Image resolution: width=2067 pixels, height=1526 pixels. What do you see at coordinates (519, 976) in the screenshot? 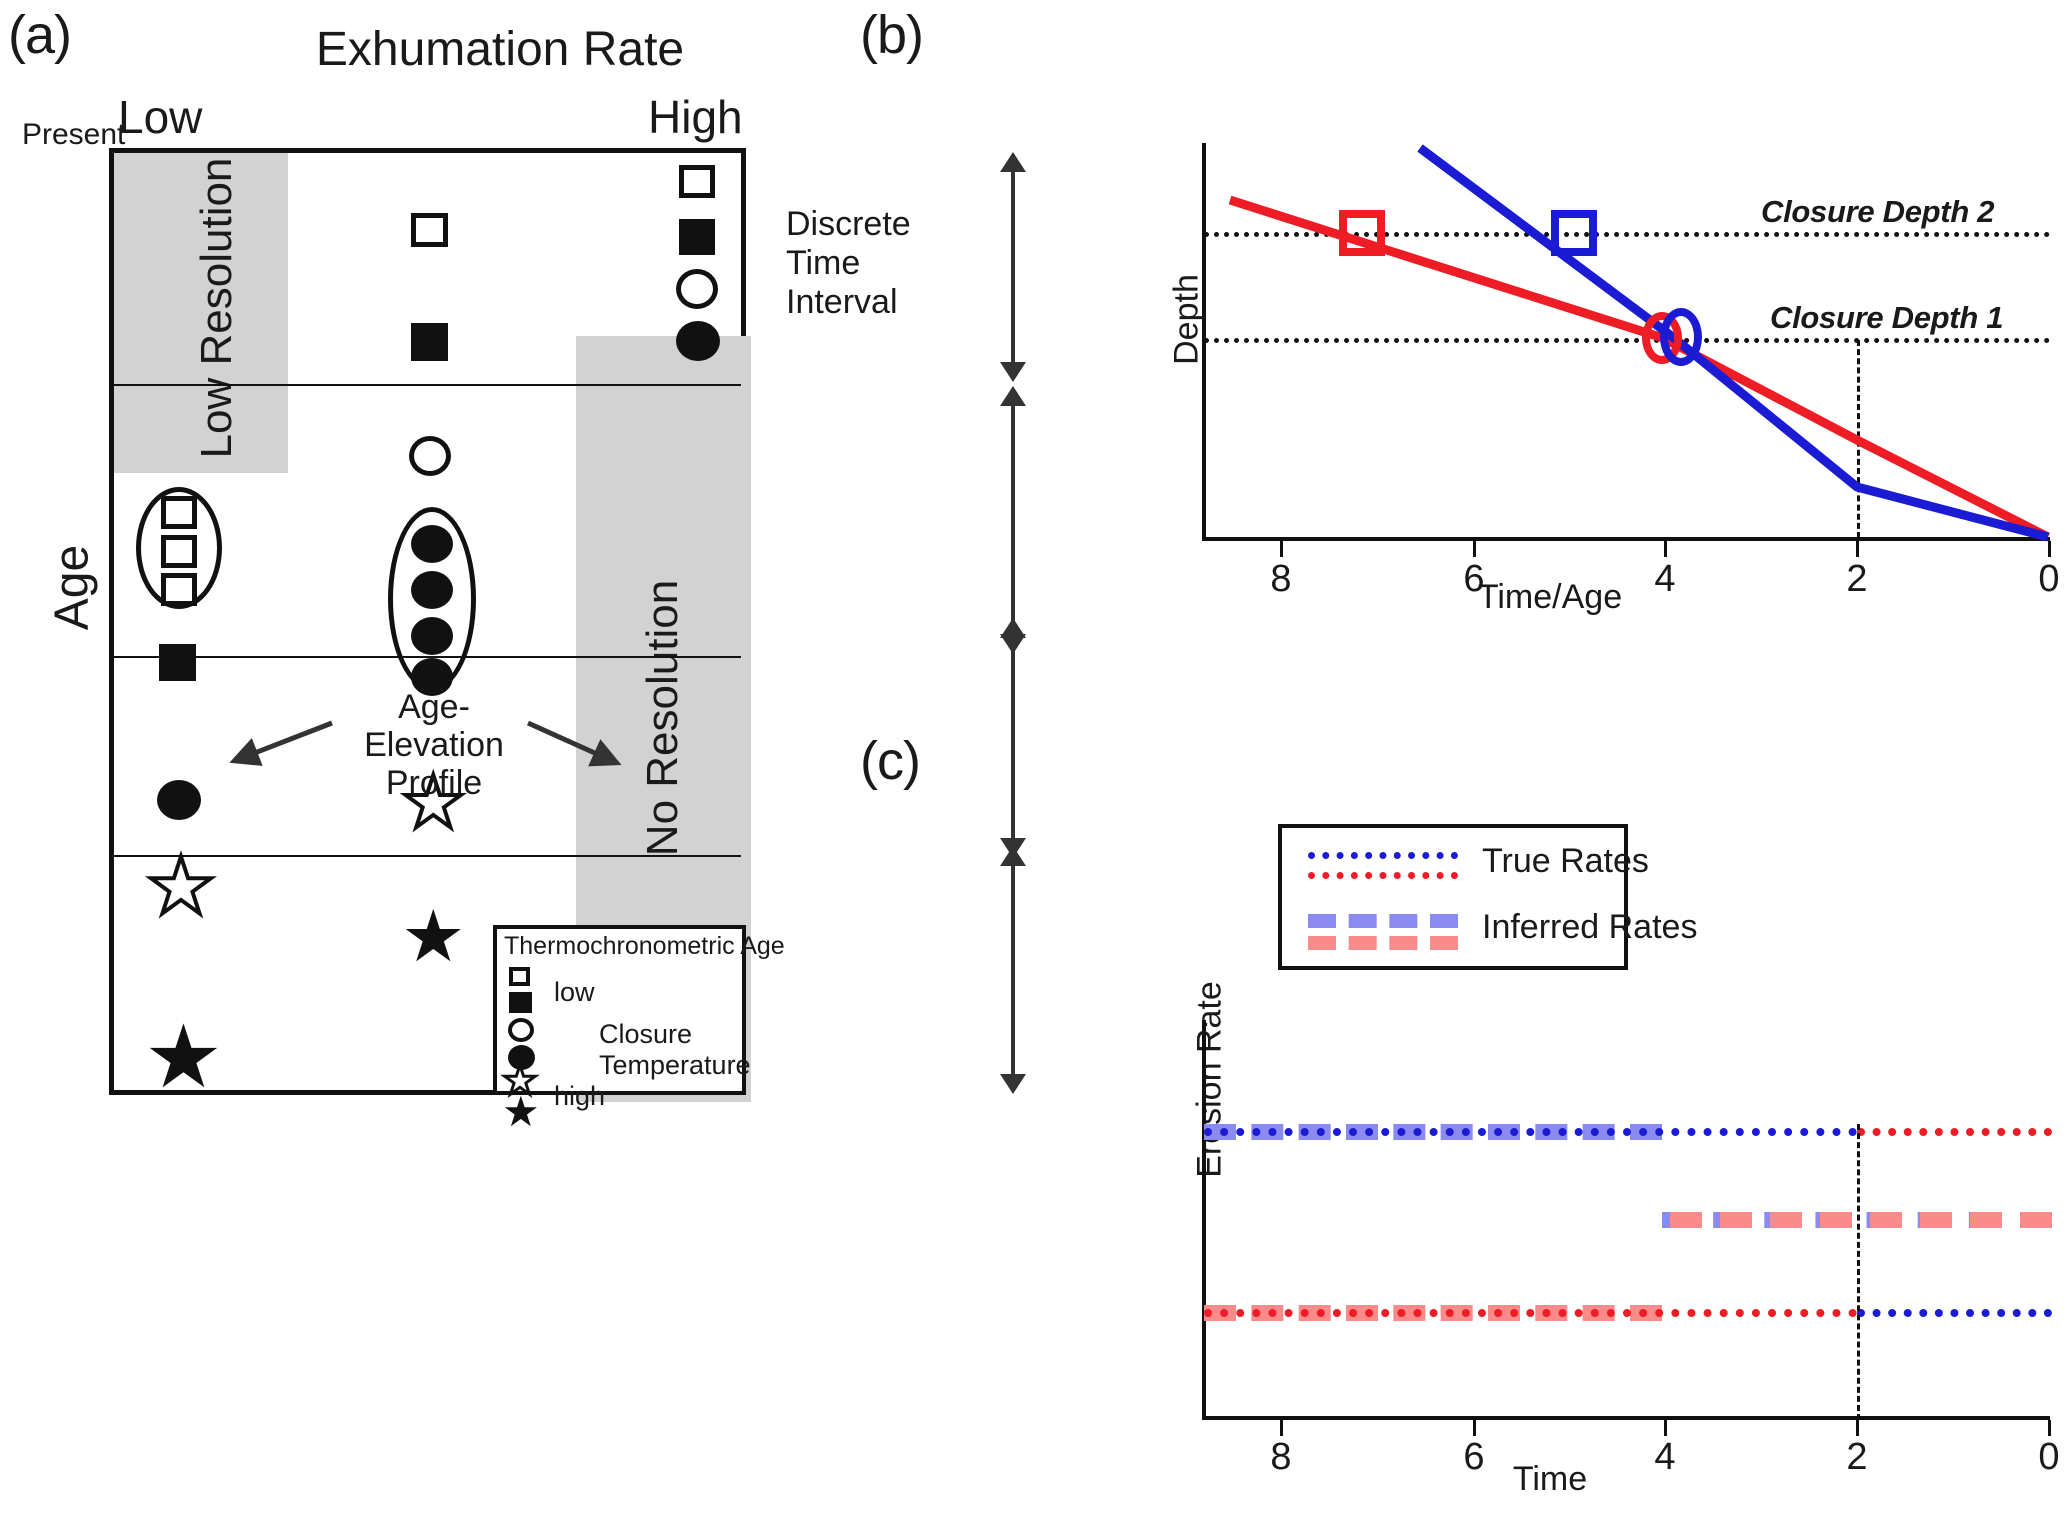
I see `legend-open-square-icon` at bounding box center [519, 976].